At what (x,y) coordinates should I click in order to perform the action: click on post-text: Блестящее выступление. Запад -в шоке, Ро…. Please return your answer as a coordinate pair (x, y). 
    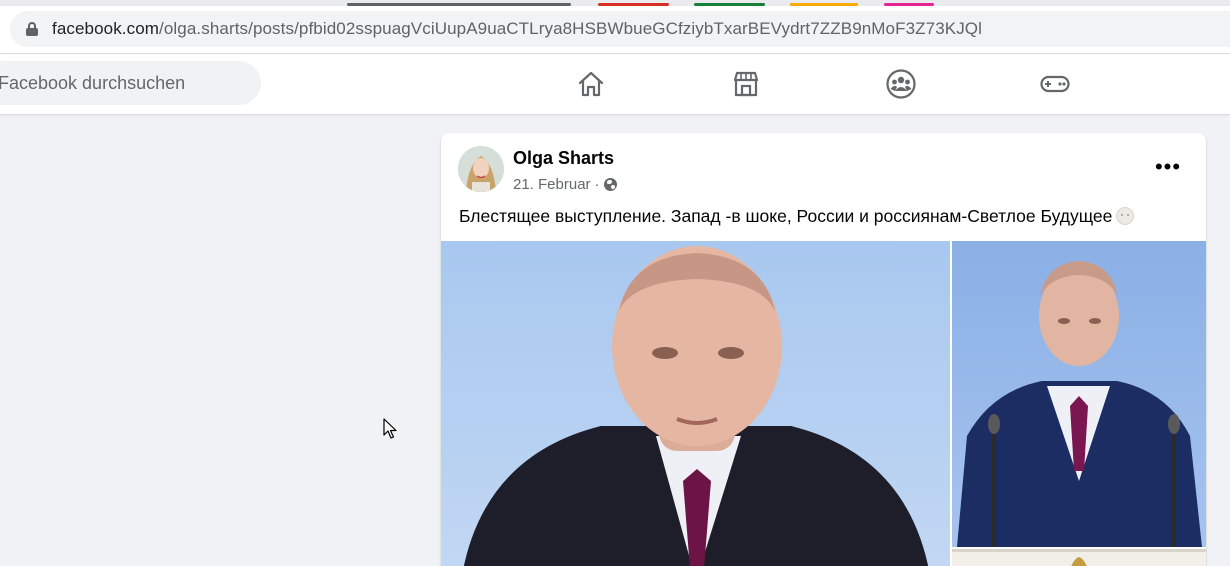
    Looking at the image, I should click on (797, 216).